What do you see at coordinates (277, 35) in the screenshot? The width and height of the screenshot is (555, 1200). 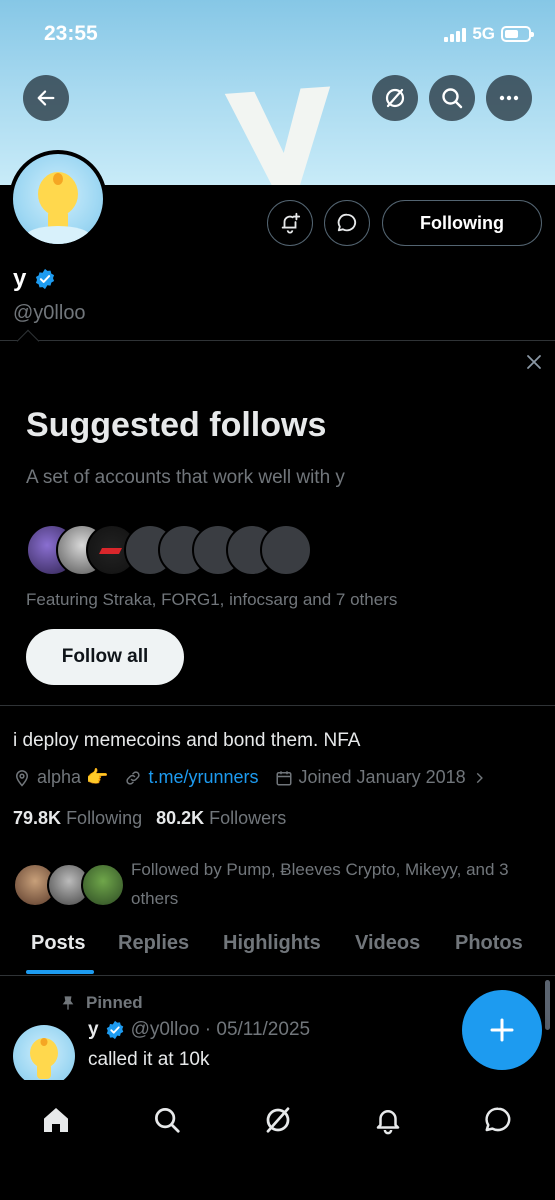 I see `status-bar: 23:55 5G` at bounding box center [277, 35].